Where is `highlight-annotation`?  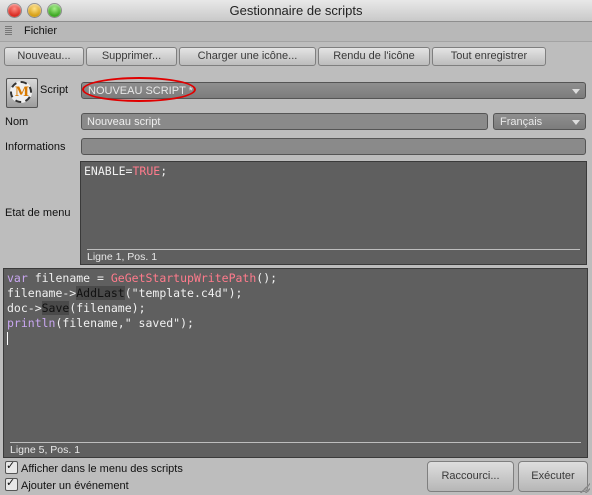
highlight-annotation is located at coordinates (139, 89).